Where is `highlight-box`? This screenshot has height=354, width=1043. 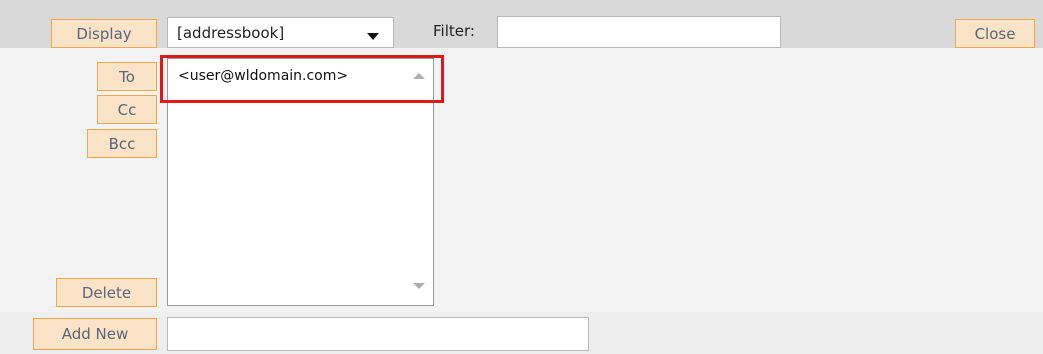 highlight-box is located at coordinates (302, 79).